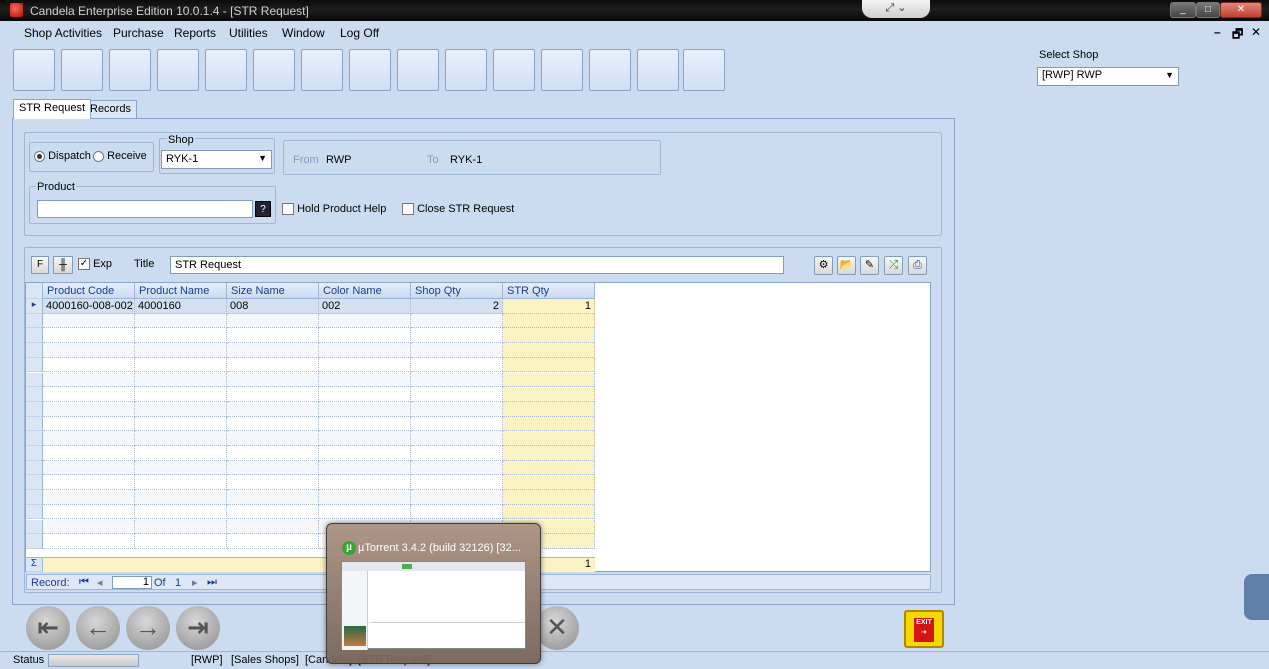 This screenshot has height=669, width=1269. What do you see at coordinates (52, 109) in the screenshot?
I see `tab-str-request: STR Request` at bounding box center [52, 109].